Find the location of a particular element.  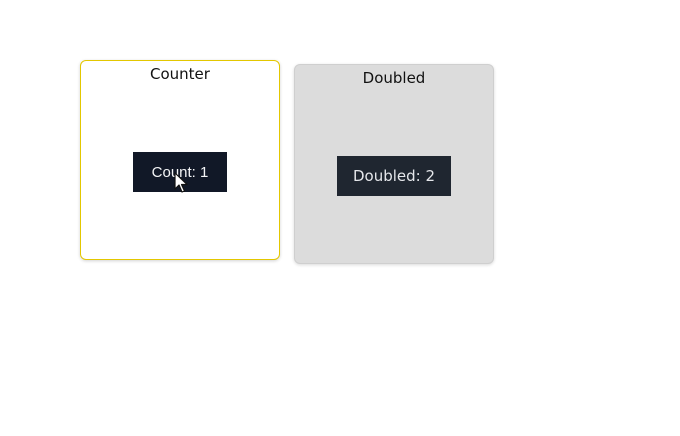

counter-card: Counter Count: 1 is located at coordinates (180, 160).